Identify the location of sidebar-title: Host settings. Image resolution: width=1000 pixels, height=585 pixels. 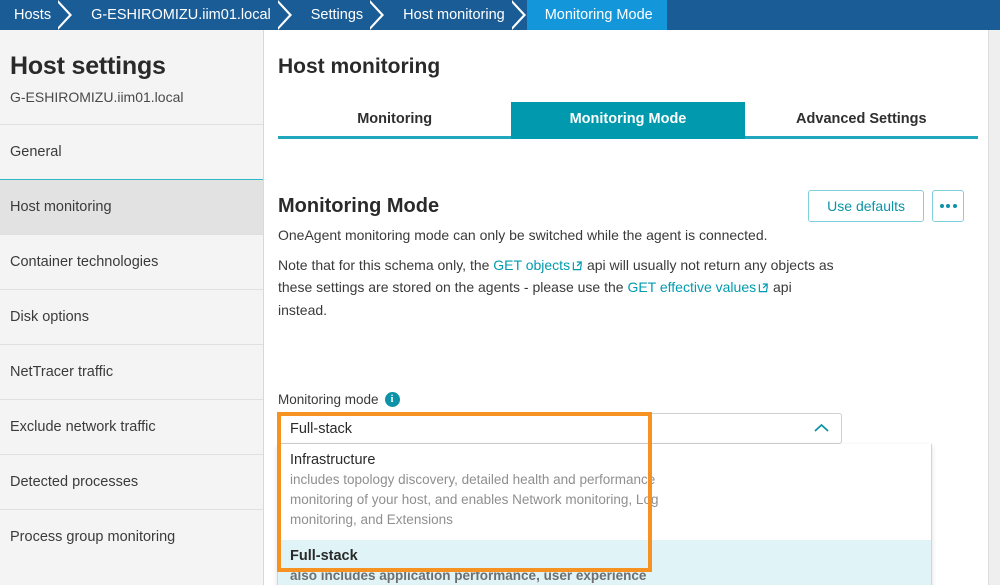
(88, 66).